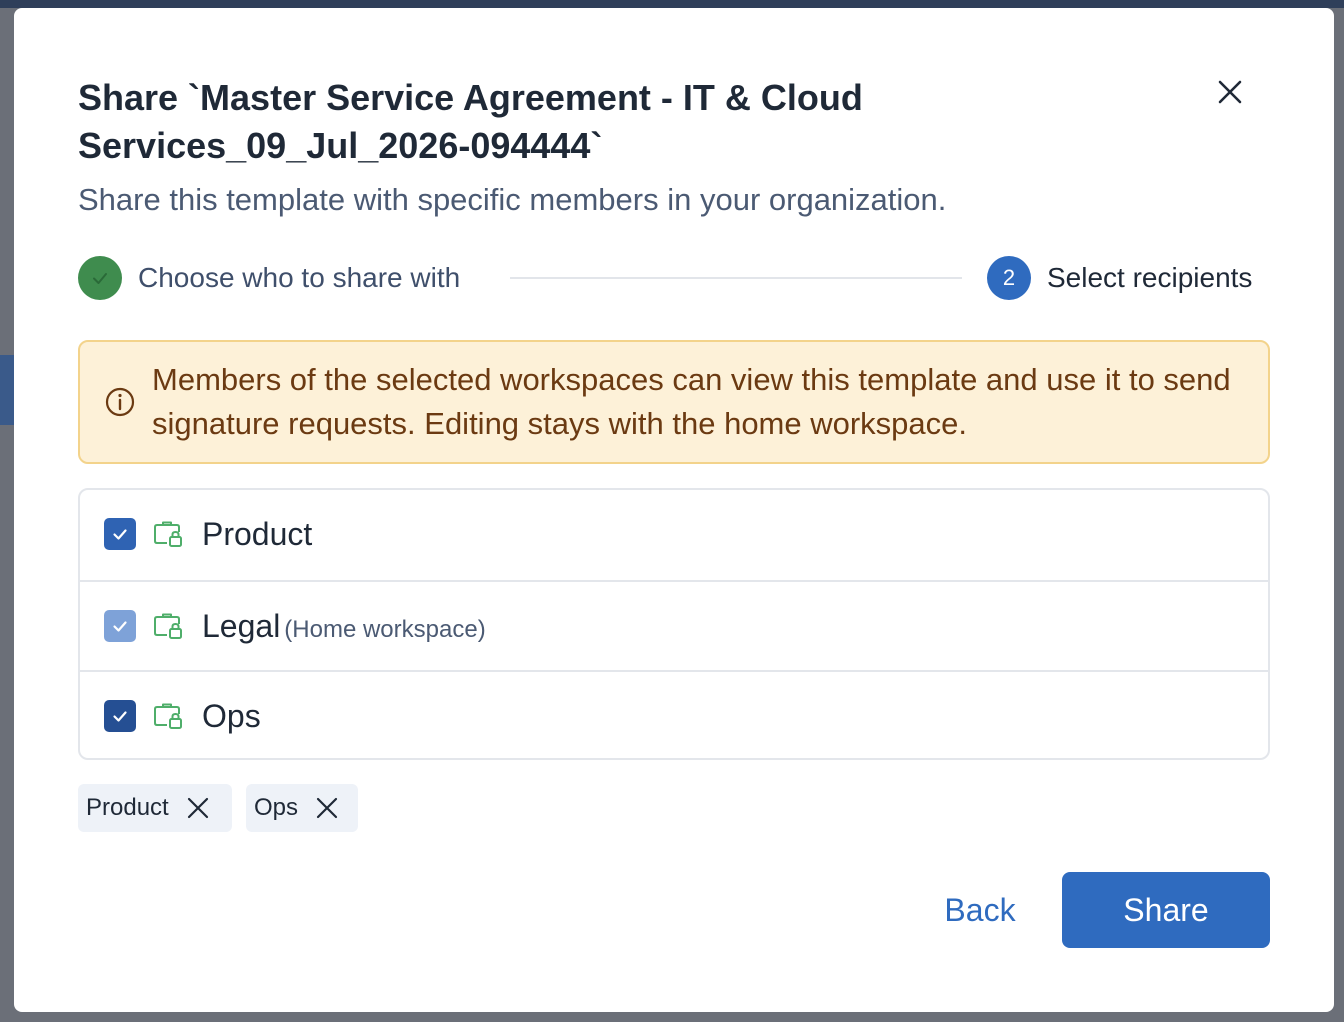 The width and height of the screenshot is (1344, 1022). I want to click on workspace-name: Legal, so click(241, 626).